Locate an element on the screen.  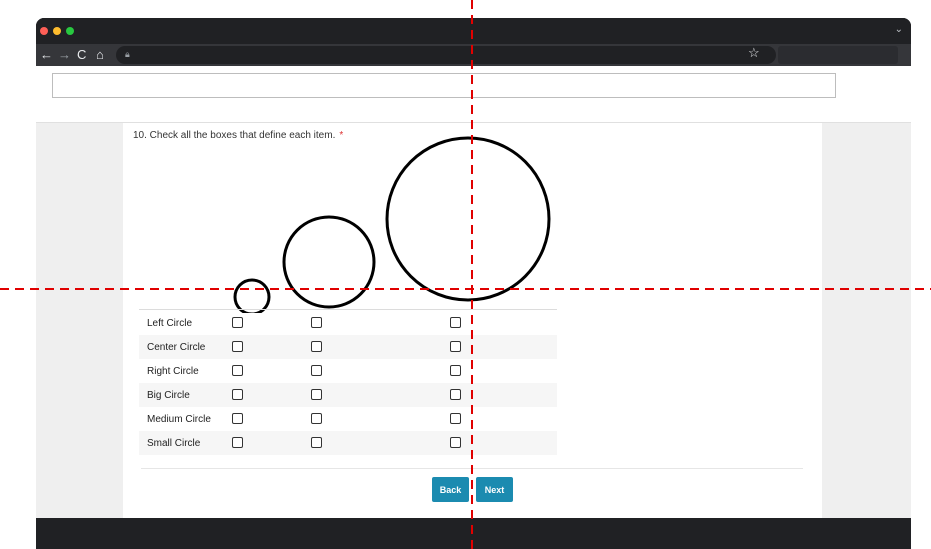
address-bar: 🔒︎ is located at coordinates (446, 55).